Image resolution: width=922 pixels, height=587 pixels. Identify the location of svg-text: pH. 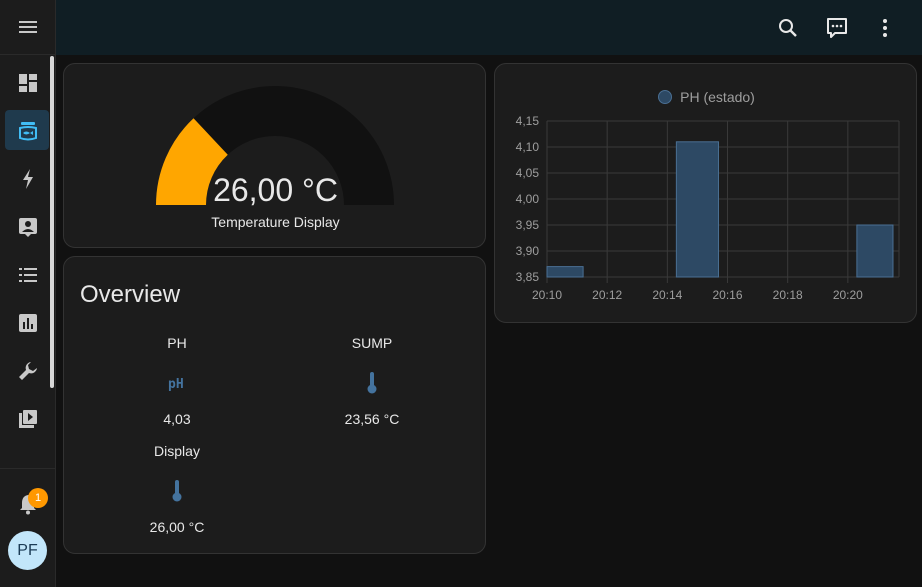
(176, 384).